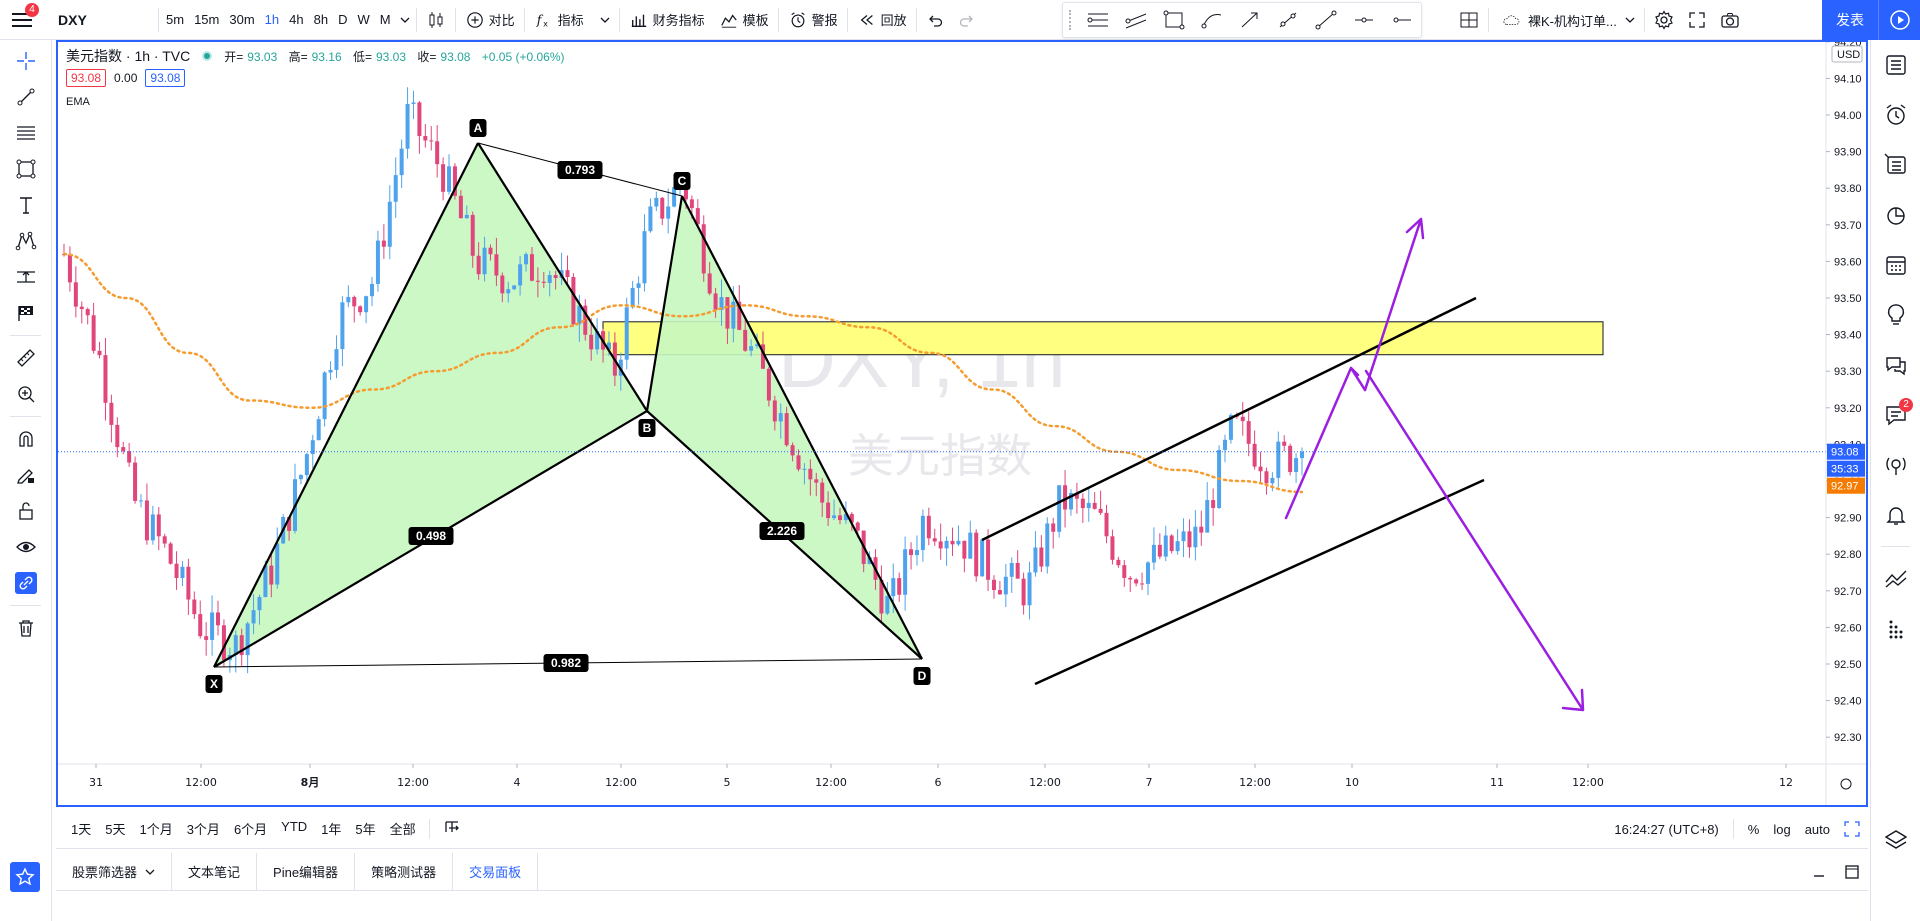  What do you see at coordinates (1895, 115) in the screenshot?
I see `alerts-button` at bounding box center [1895, 115].